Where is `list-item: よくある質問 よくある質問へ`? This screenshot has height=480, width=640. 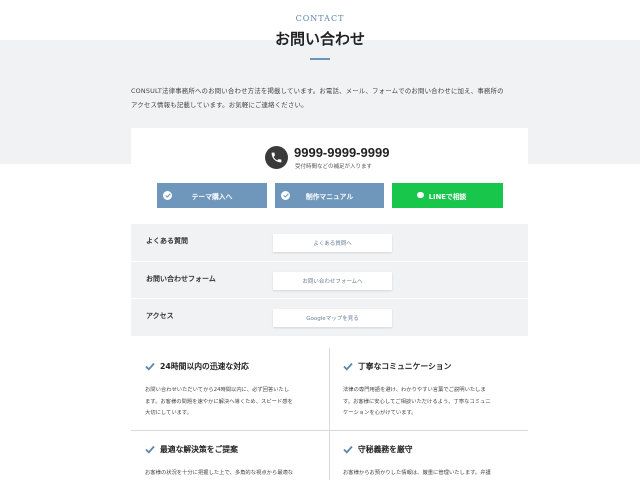 list-item: よくある質問 よくある質問へ is located at coordinates (329, 242).